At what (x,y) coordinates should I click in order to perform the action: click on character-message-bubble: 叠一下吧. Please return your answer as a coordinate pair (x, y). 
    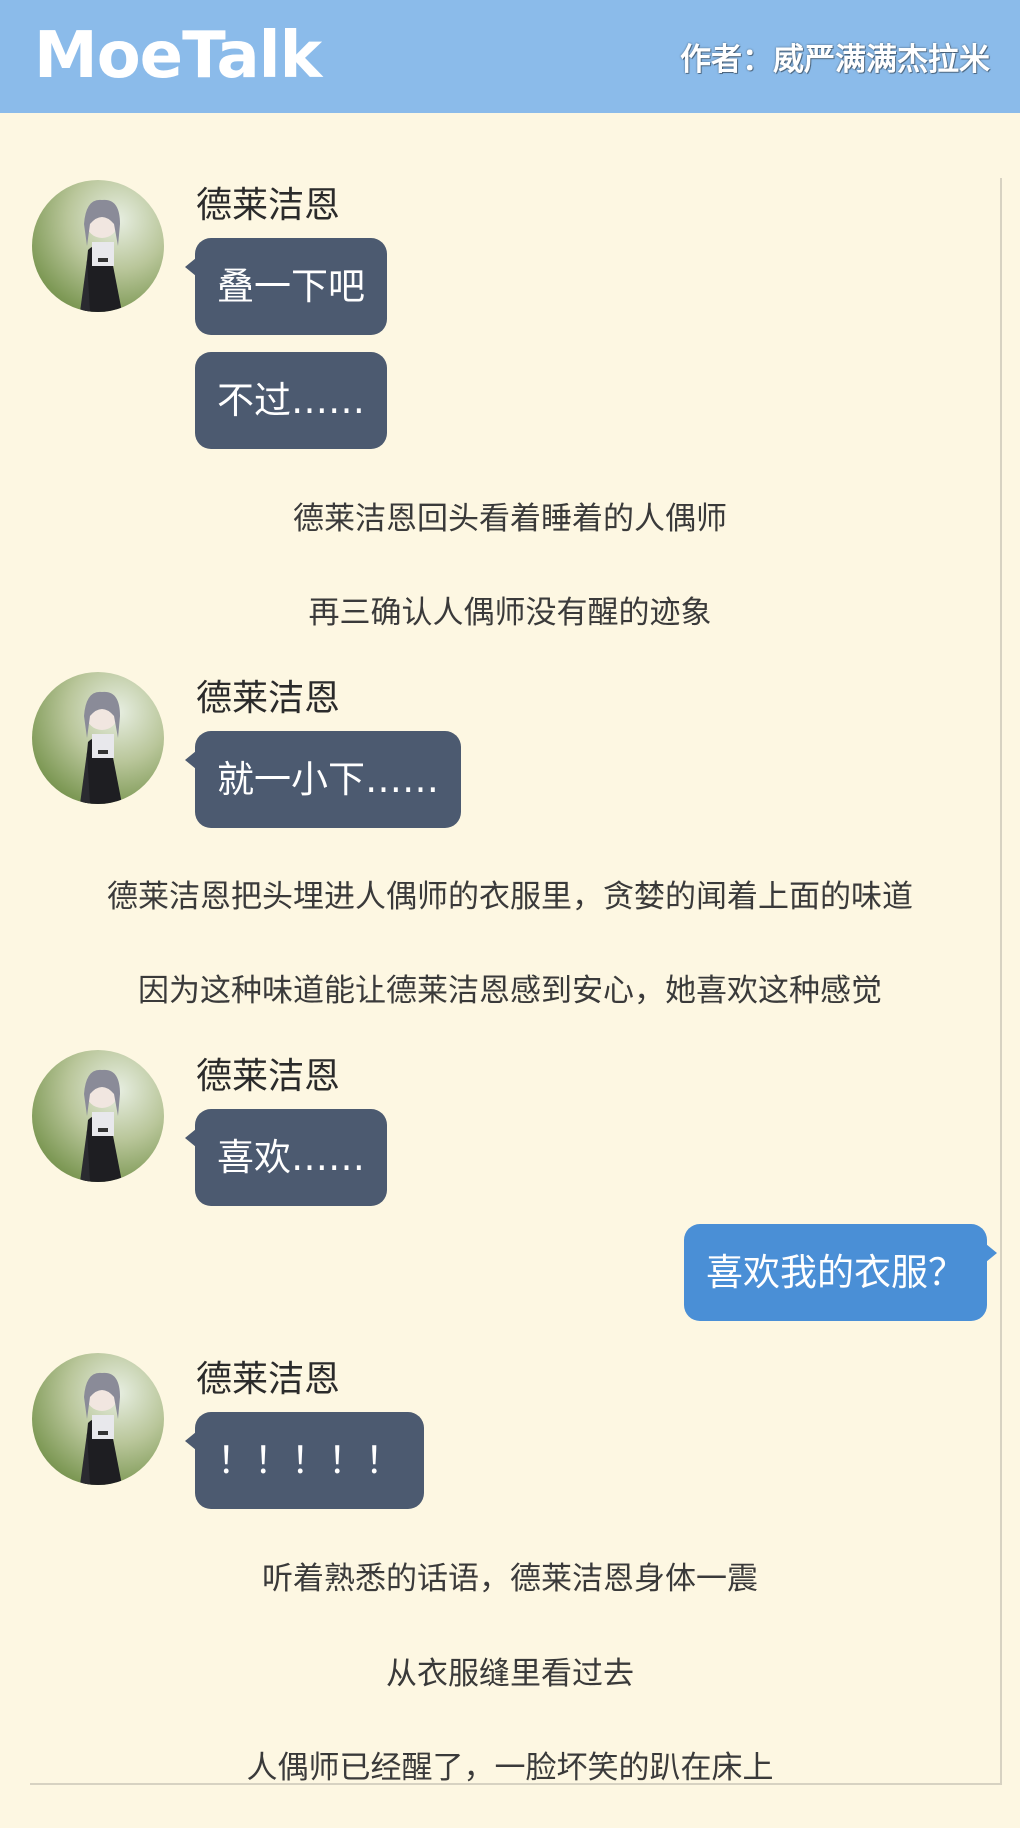
    Looking at the image, I should click on (286, 286).